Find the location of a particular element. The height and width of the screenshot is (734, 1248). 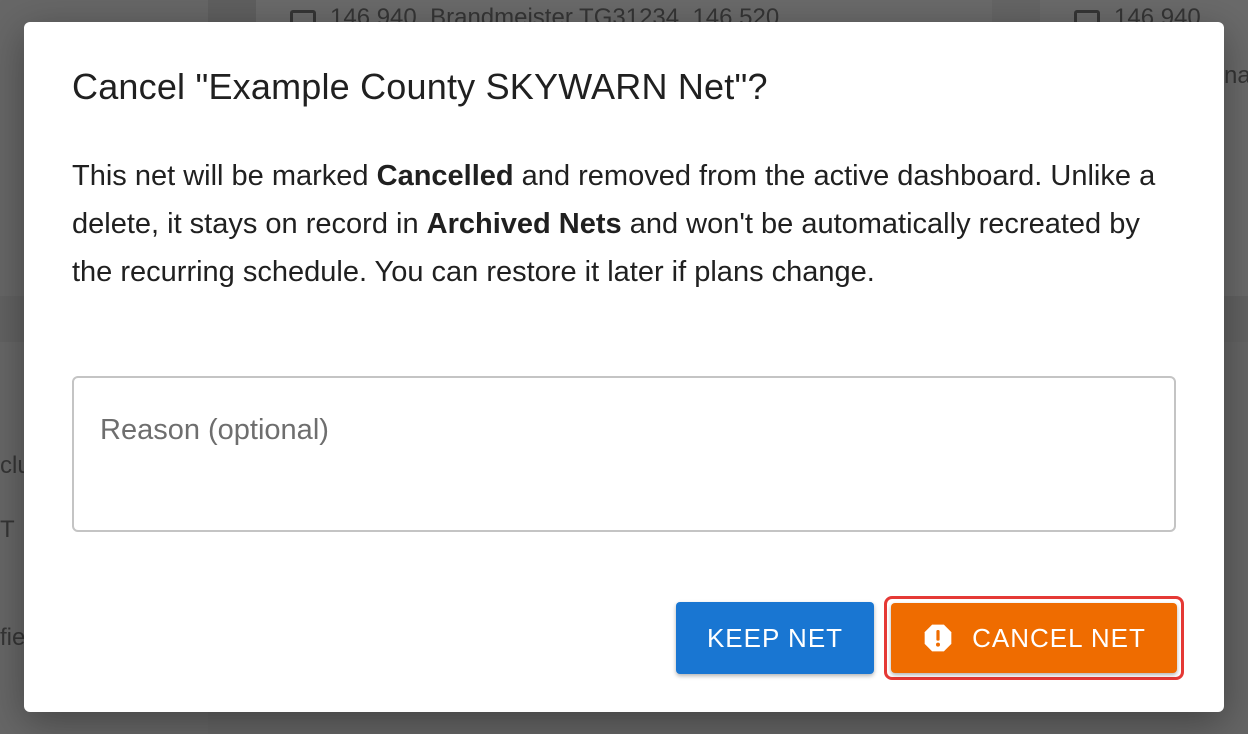

message-emphasis-cancelled: Cancelled is located at coordinates (445, 176).